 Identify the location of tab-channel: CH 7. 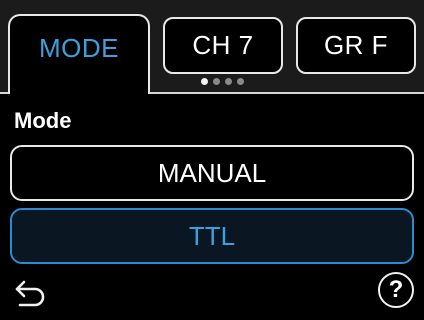
(223, 45).